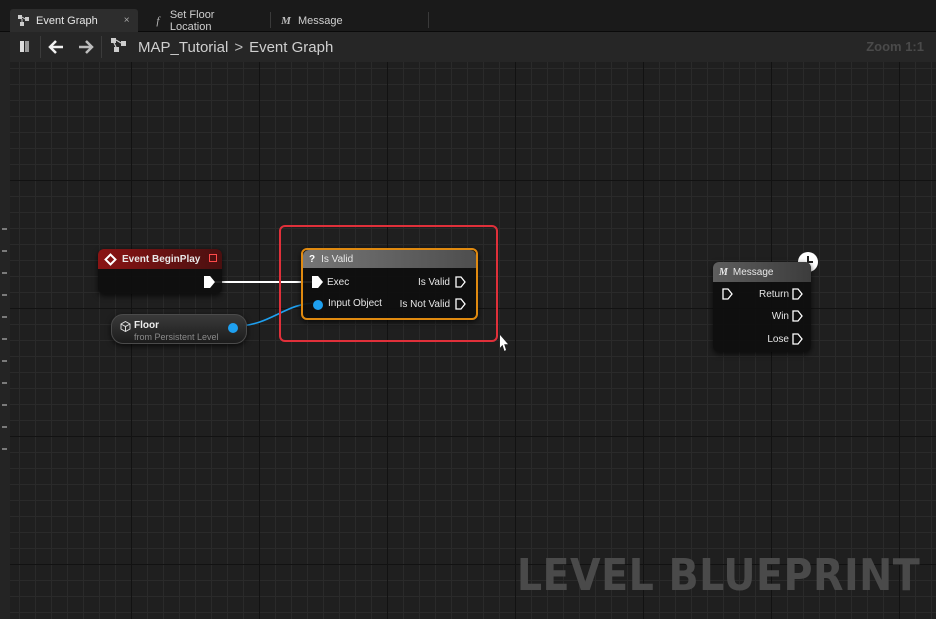 The image size is (936, 619). Describe the element at coordinates (183, 47) in the screenshot. I see `breadcrumb-map: MAP_Tutorial` at that location.